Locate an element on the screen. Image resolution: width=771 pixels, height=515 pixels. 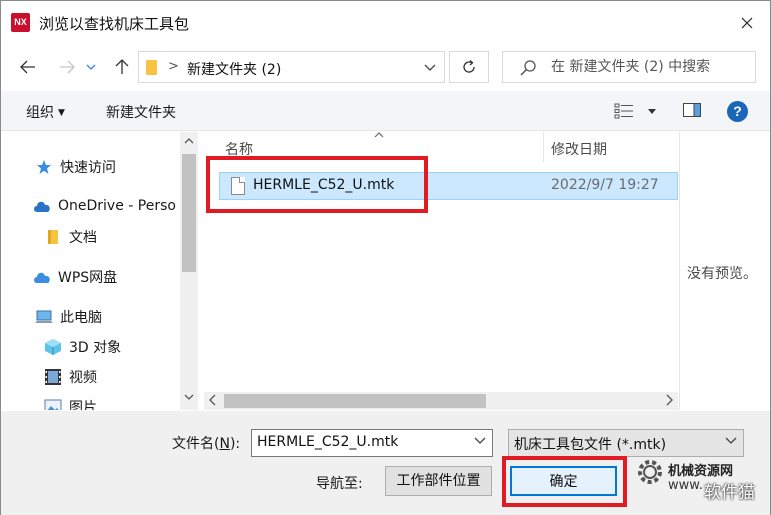
sidebar-item-label: 图片 is located at coordinates (83, 405).